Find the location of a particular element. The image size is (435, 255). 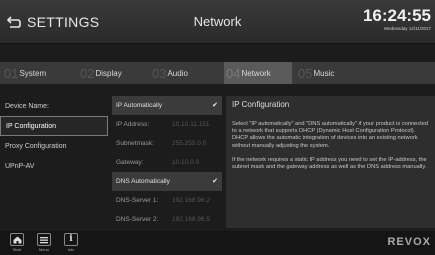

sidebar-item-device-name: Device Name: is located at coordinates (54, 106).